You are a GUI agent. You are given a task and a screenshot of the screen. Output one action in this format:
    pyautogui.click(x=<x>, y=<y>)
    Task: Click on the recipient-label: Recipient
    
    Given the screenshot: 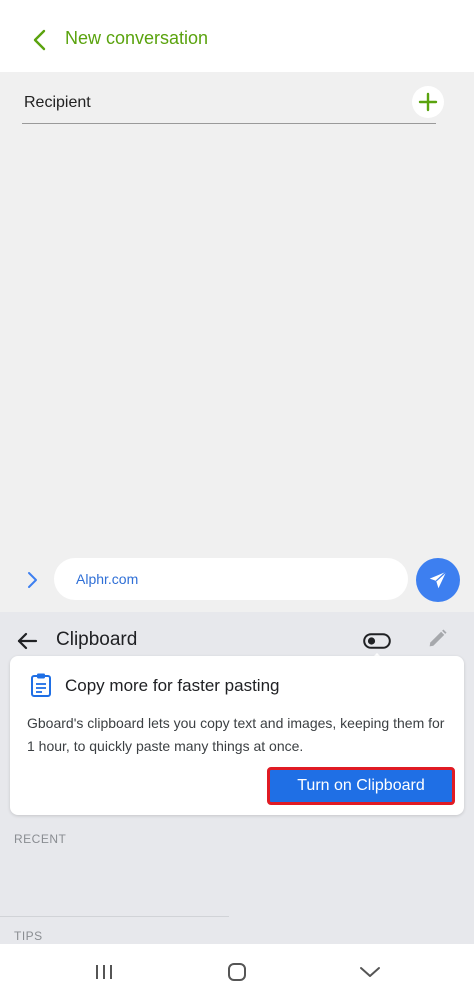 What is the action you would take?
    pyautogui.click(x=57, y=102)
    